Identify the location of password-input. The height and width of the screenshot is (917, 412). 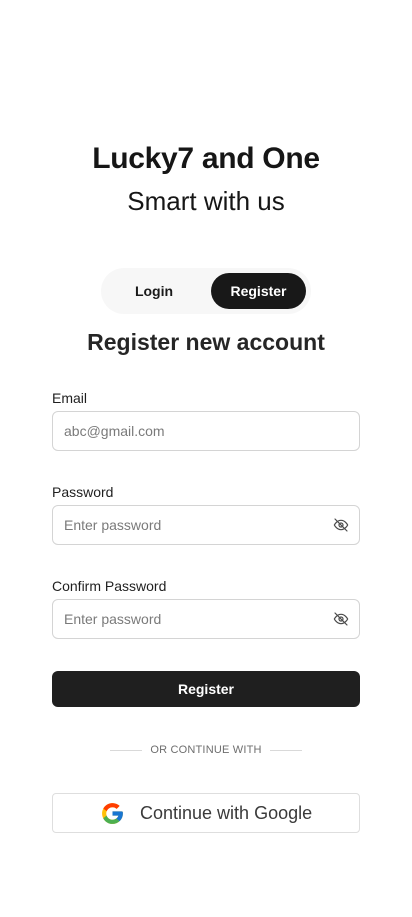
(194, 525).